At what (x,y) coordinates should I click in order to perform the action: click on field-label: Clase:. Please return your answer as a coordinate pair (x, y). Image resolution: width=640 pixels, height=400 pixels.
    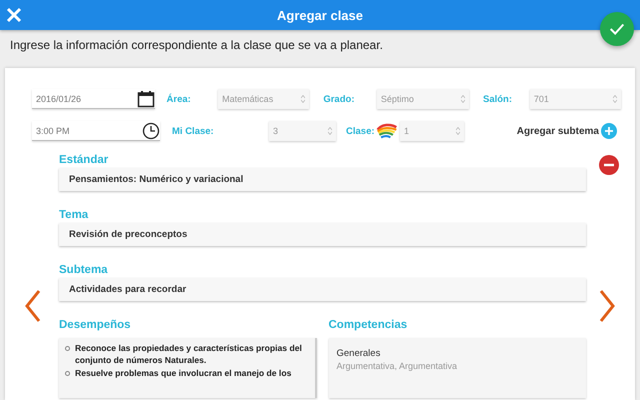
    Looking at the image, I should click on (361, 131).